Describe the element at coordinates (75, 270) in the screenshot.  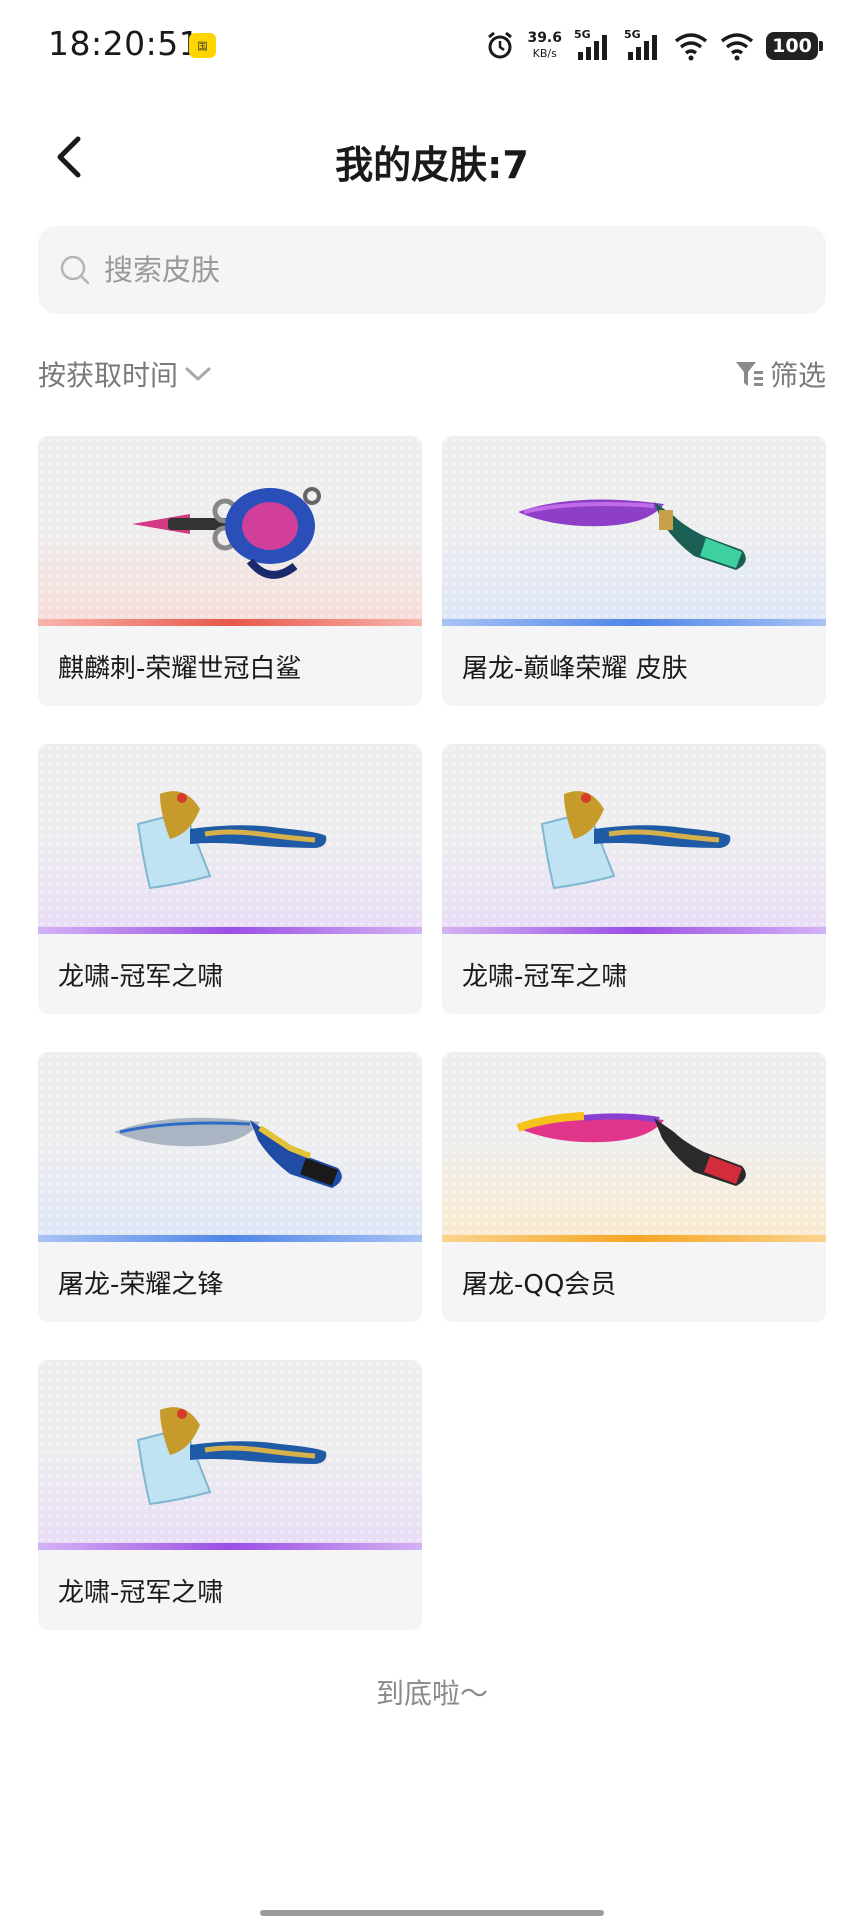
I see `search-icon` at that location.